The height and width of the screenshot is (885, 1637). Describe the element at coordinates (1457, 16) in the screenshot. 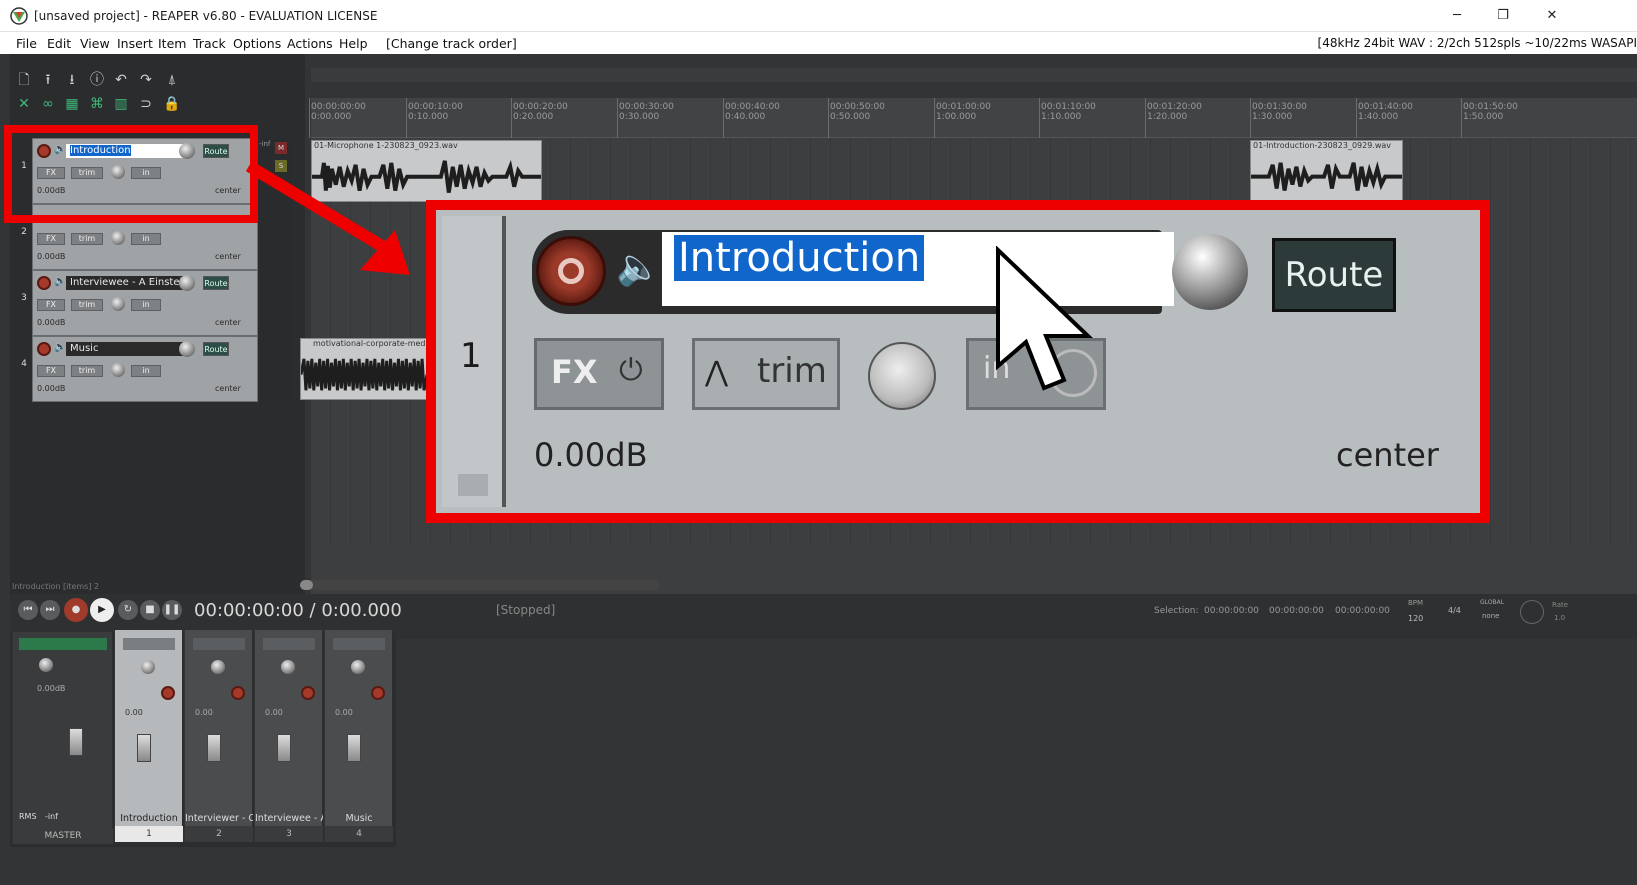

I see `minimize-button: ─` at that location.